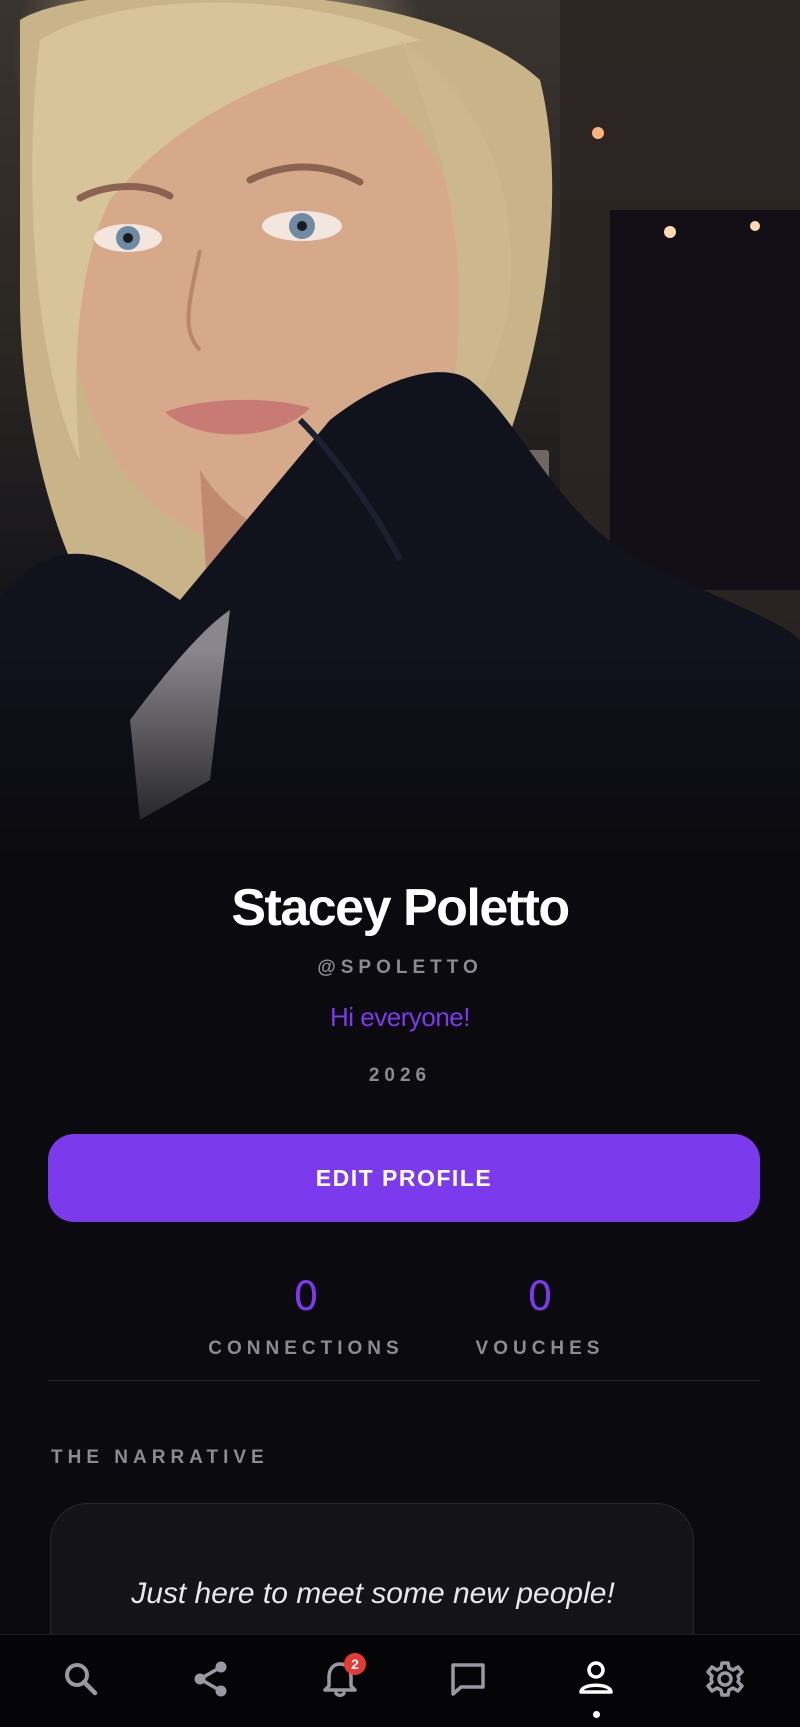  I want to click on chat-icon, so click(468, 1679).